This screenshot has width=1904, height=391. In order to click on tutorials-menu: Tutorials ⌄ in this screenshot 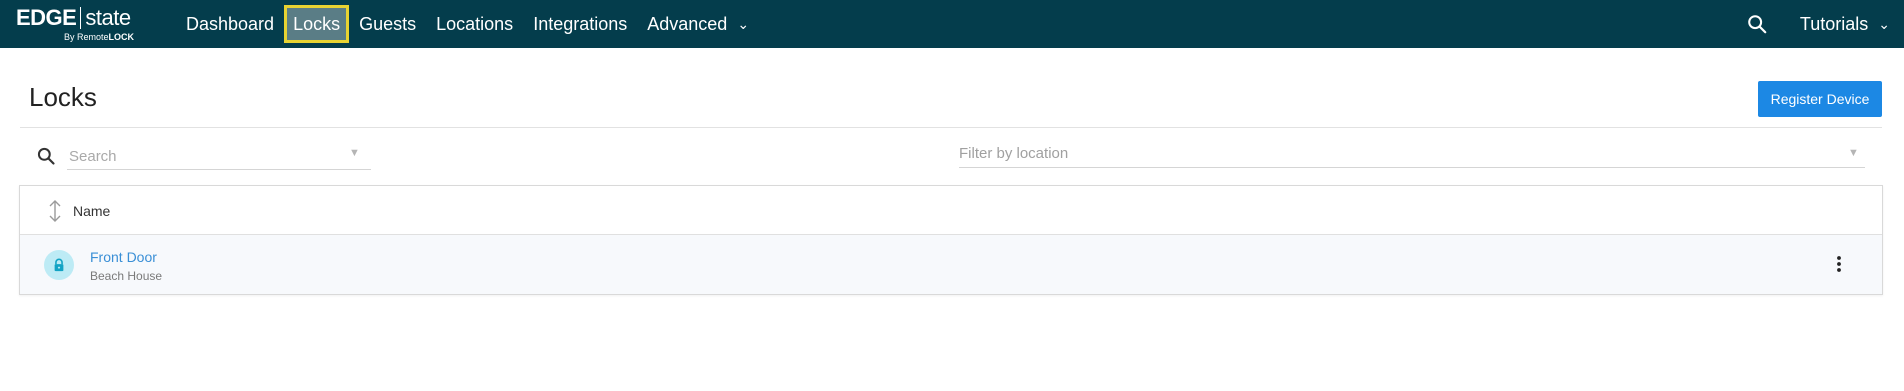, I will do `click(1845, 24)`.